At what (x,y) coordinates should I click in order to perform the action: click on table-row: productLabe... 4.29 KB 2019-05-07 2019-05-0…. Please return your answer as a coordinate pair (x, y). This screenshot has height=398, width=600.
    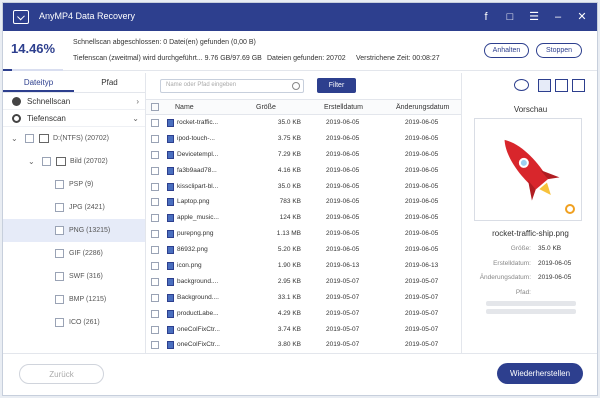
    Looking at the image, I should click on (303, 314).